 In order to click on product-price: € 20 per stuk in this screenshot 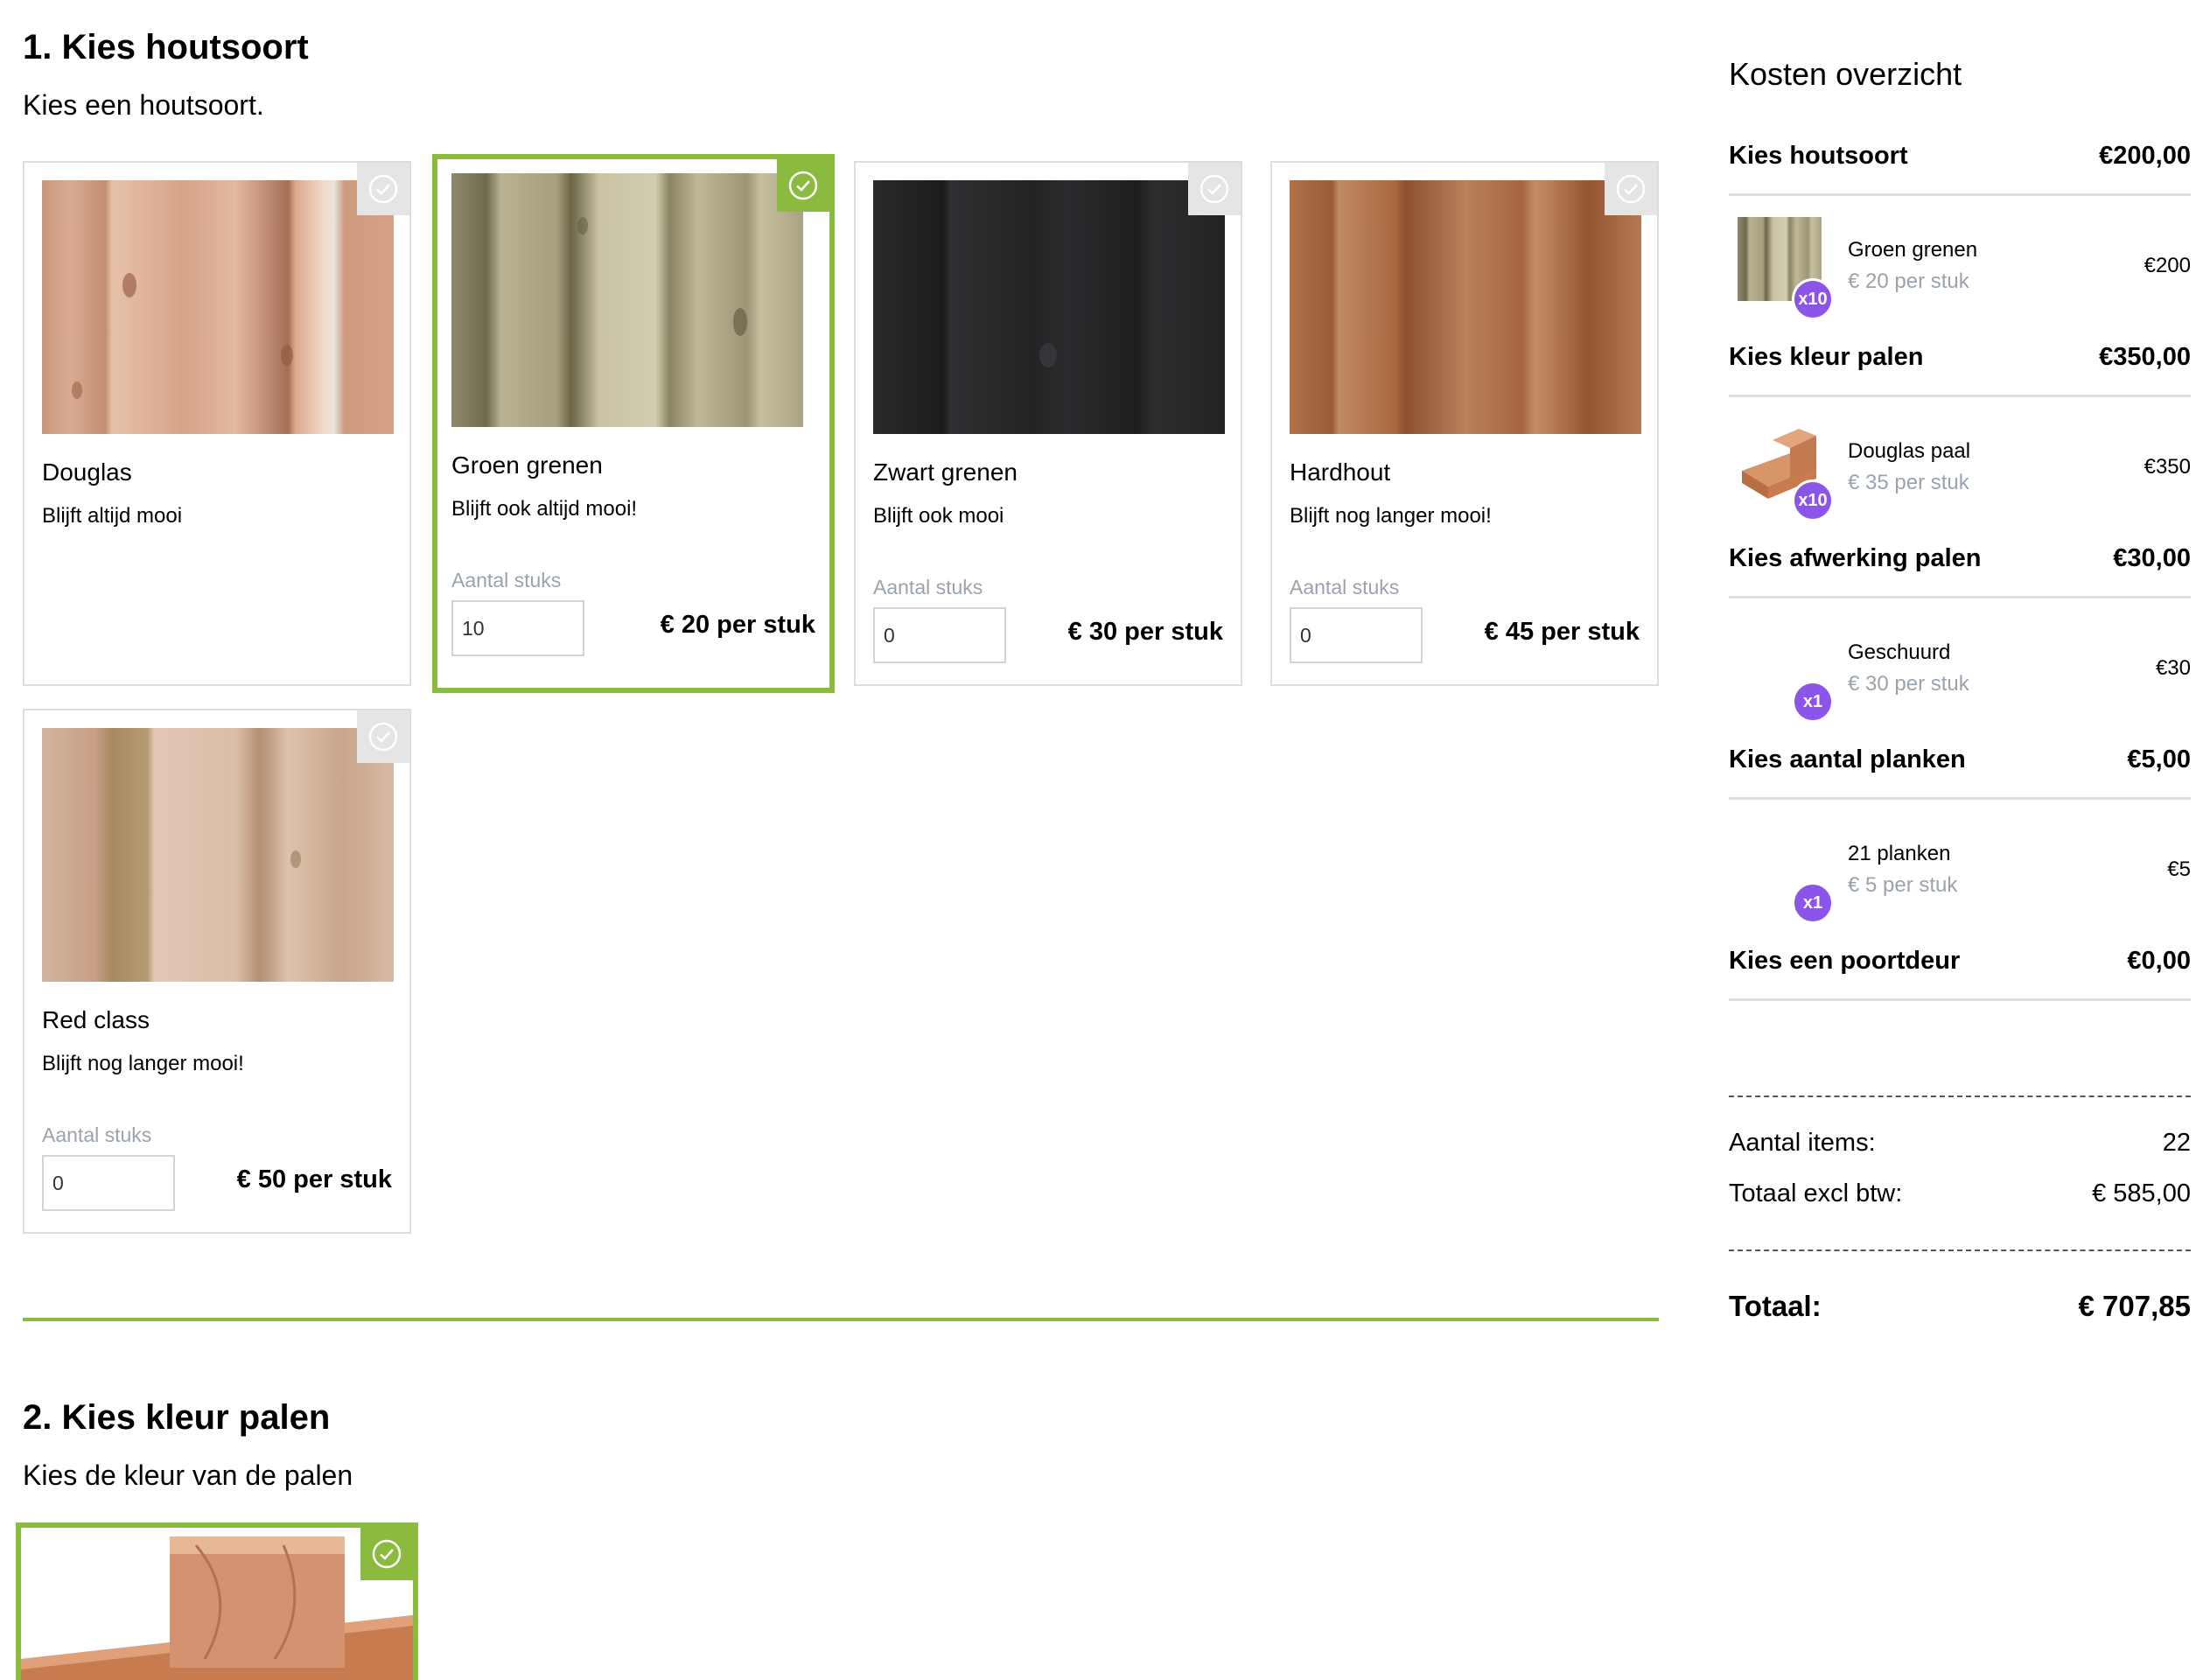, I will do `click(737, 625)`.